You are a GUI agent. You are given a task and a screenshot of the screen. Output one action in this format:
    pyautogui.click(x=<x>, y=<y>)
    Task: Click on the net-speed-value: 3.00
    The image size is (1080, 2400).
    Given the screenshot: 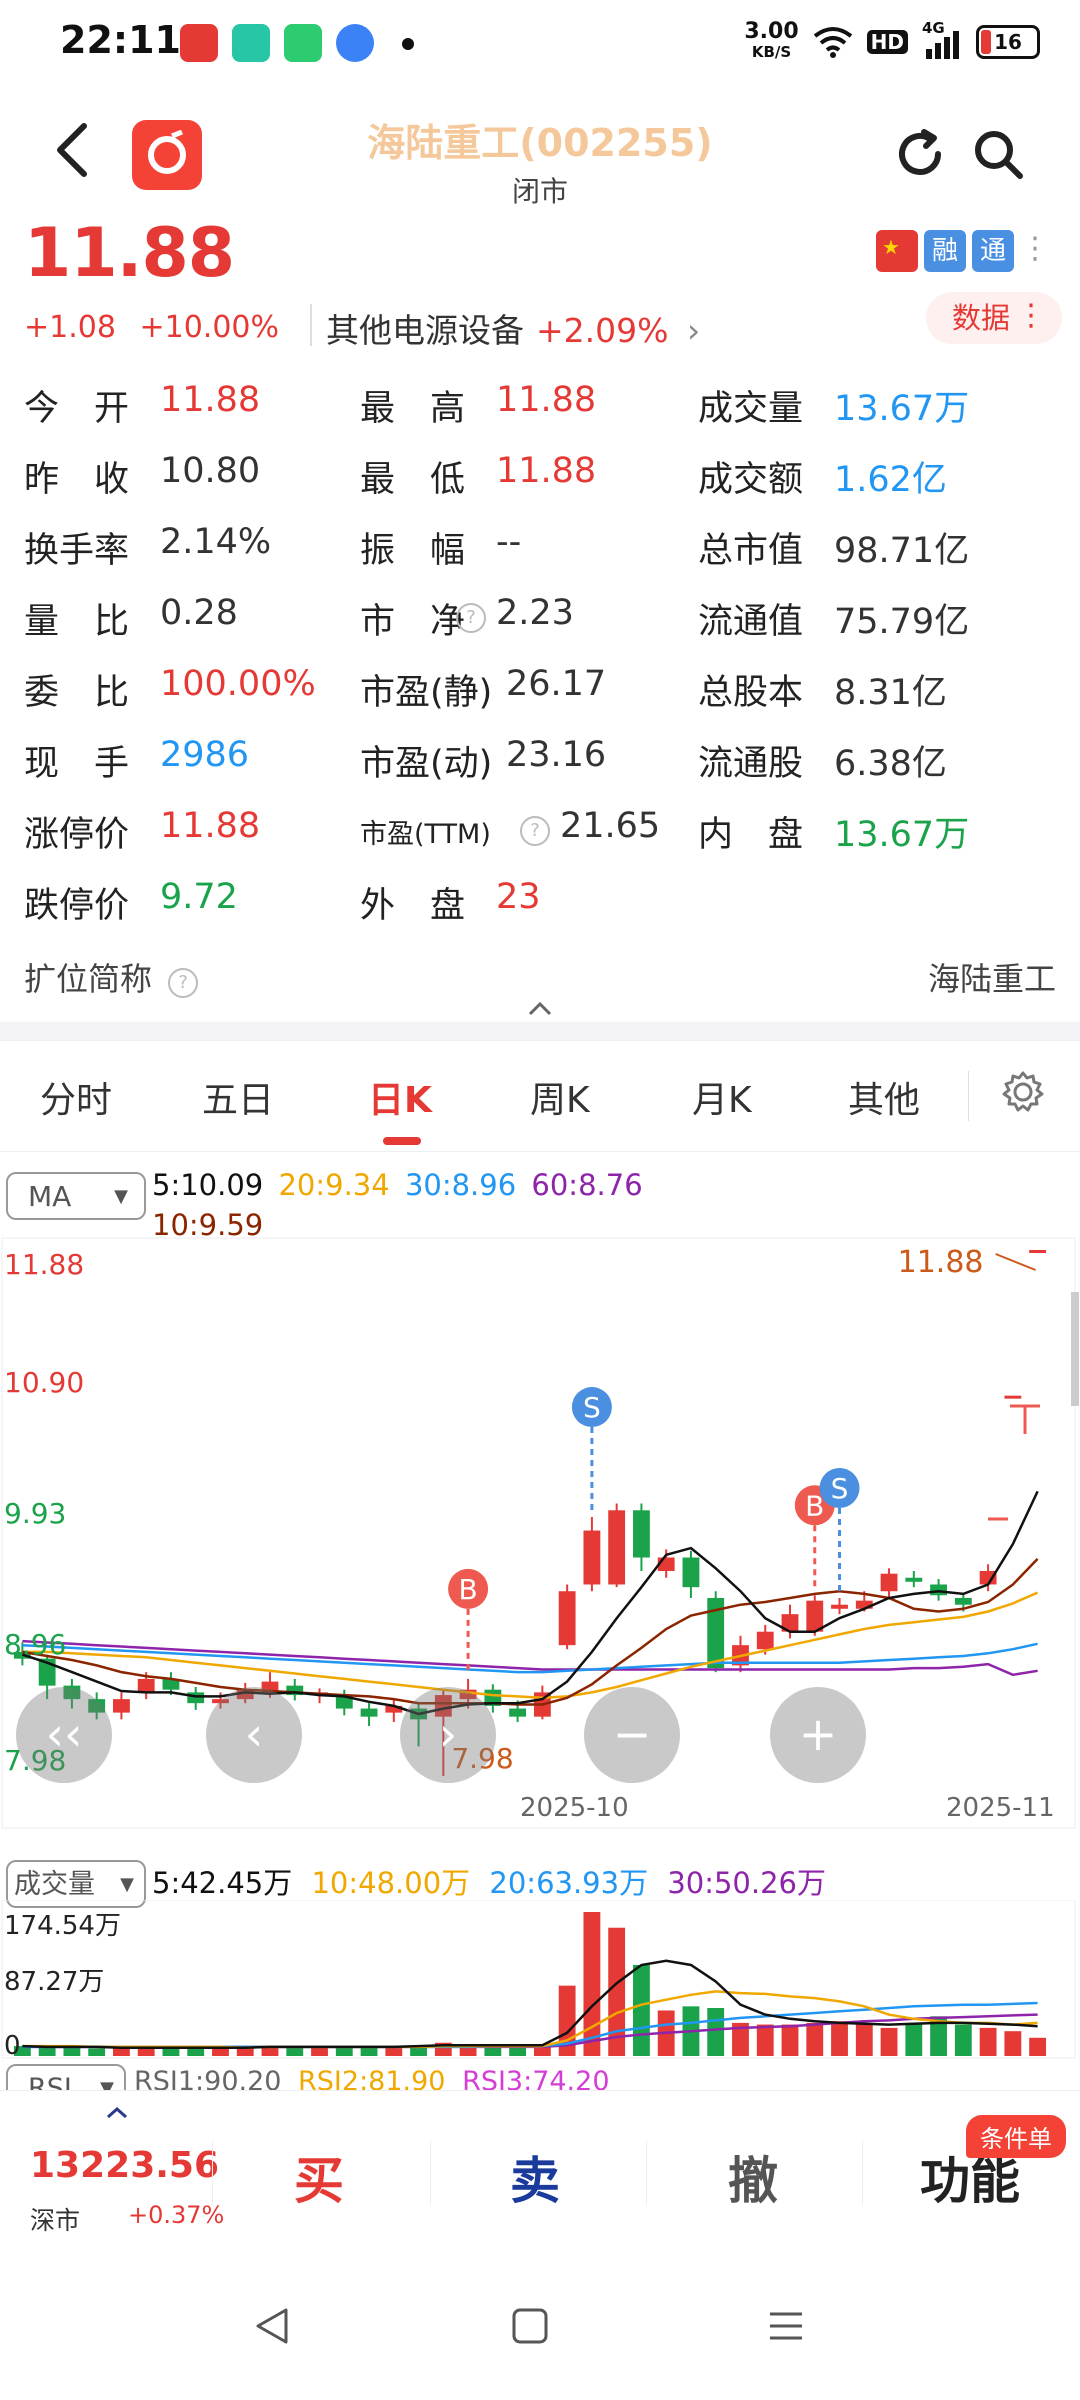 What is the action you would take?
    pyautogui.click(x=771, y=31)
    